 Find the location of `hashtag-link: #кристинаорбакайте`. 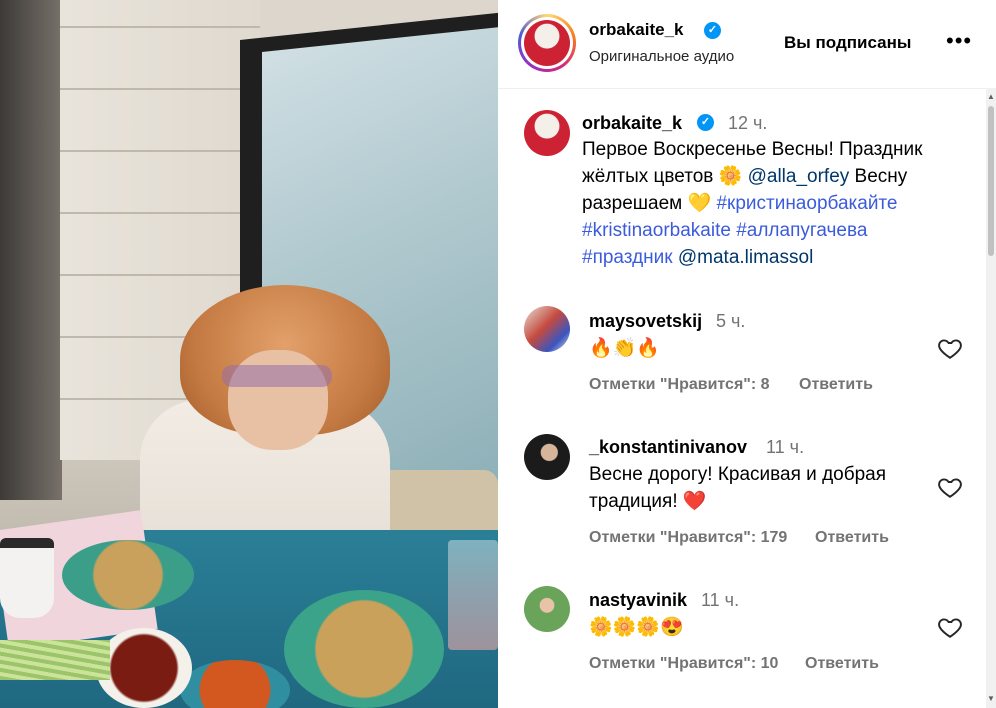

hashtag-link: #кристинаорбакайте is located at coordinates (806, 203).